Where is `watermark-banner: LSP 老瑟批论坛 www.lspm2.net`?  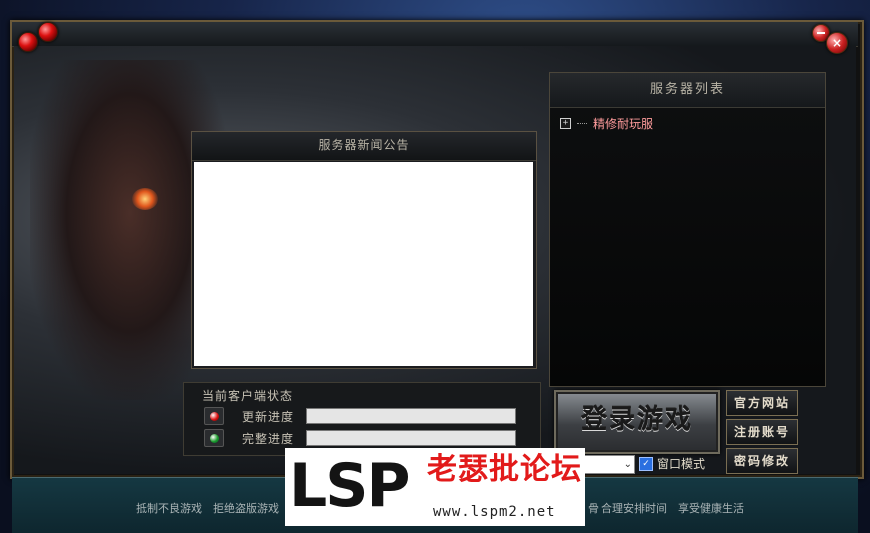 watermark-banner: LSP 老瑟批论坛 www.lspm2.net is located at coordinates (435, 487).